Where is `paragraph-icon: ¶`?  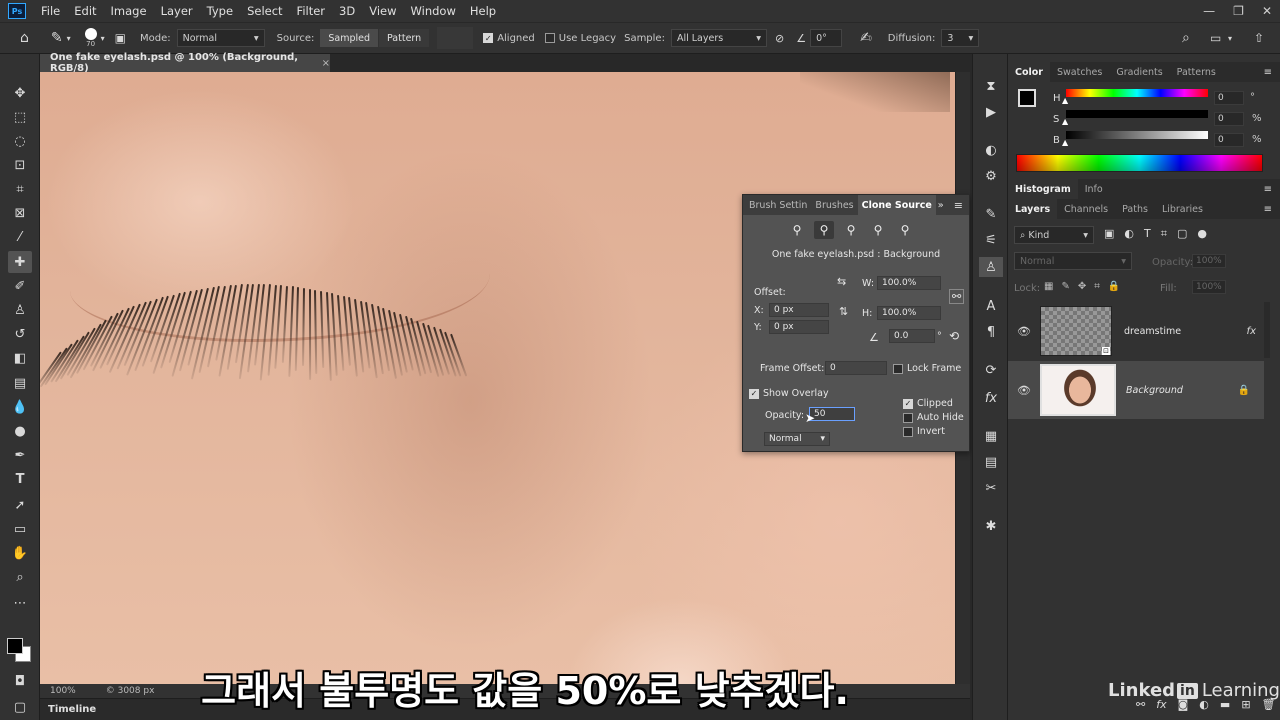 paragraph-icon: ¶ is located at coordinates (991, 332).